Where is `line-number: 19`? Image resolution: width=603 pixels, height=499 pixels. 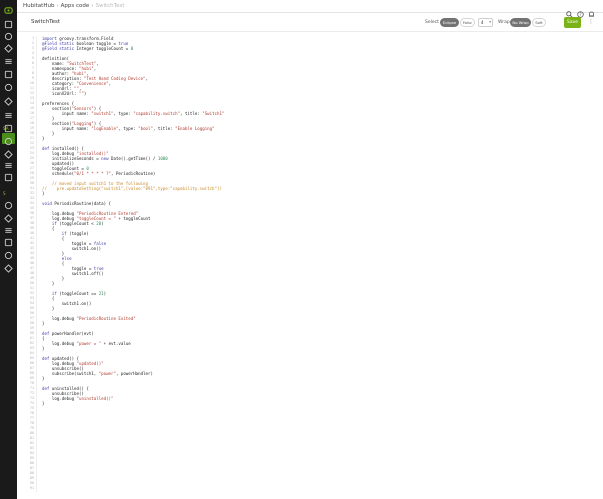 line-number: 19 is located at coordinates (31, 128).